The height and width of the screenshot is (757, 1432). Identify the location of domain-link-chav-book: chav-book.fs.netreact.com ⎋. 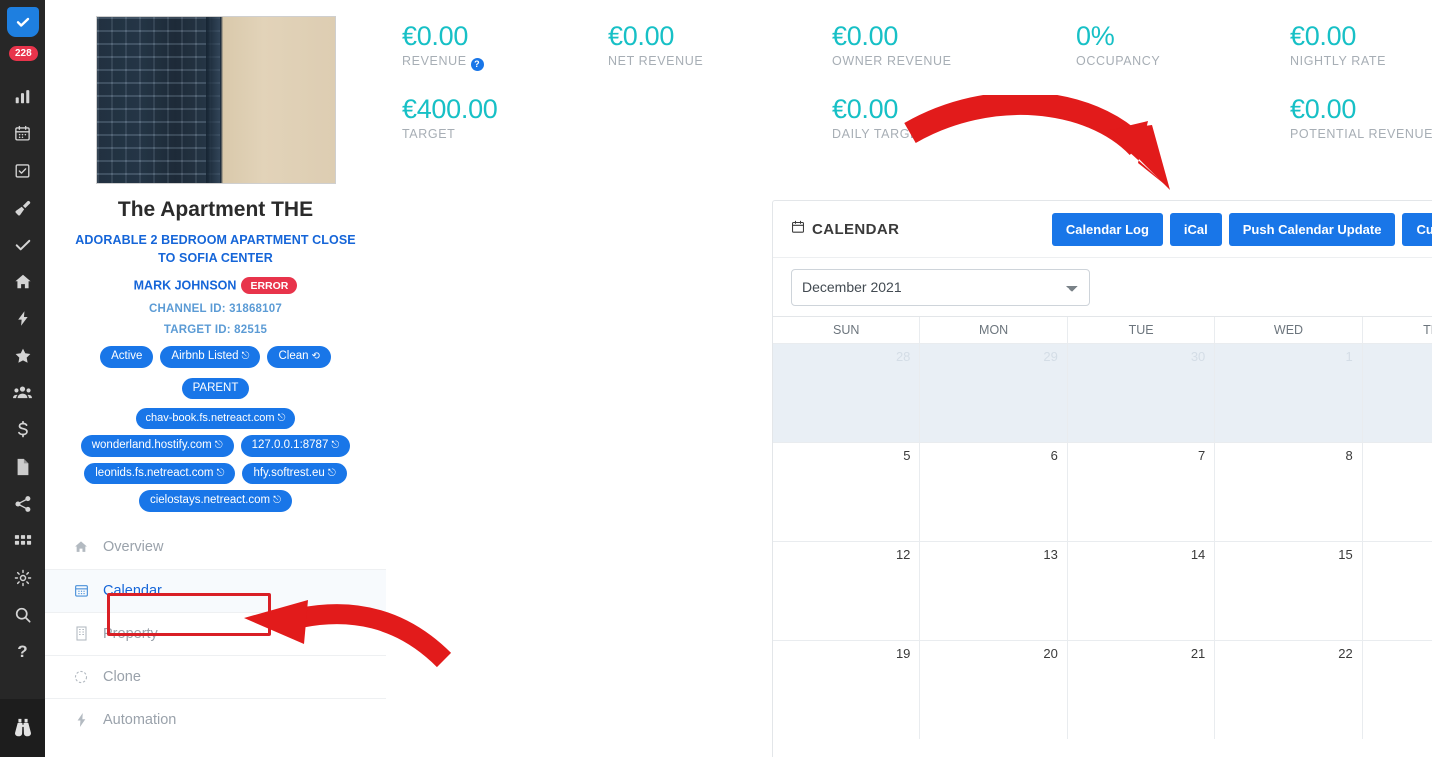
(215, 419).